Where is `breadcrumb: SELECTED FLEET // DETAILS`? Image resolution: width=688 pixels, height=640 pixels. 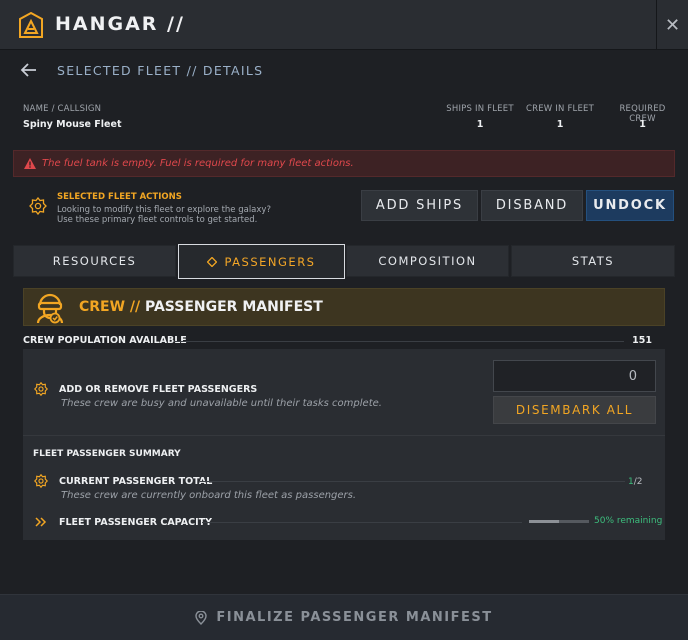 breadcrumb: SELECTED FLEET // DETAILS is located at coordinates (160, 70).